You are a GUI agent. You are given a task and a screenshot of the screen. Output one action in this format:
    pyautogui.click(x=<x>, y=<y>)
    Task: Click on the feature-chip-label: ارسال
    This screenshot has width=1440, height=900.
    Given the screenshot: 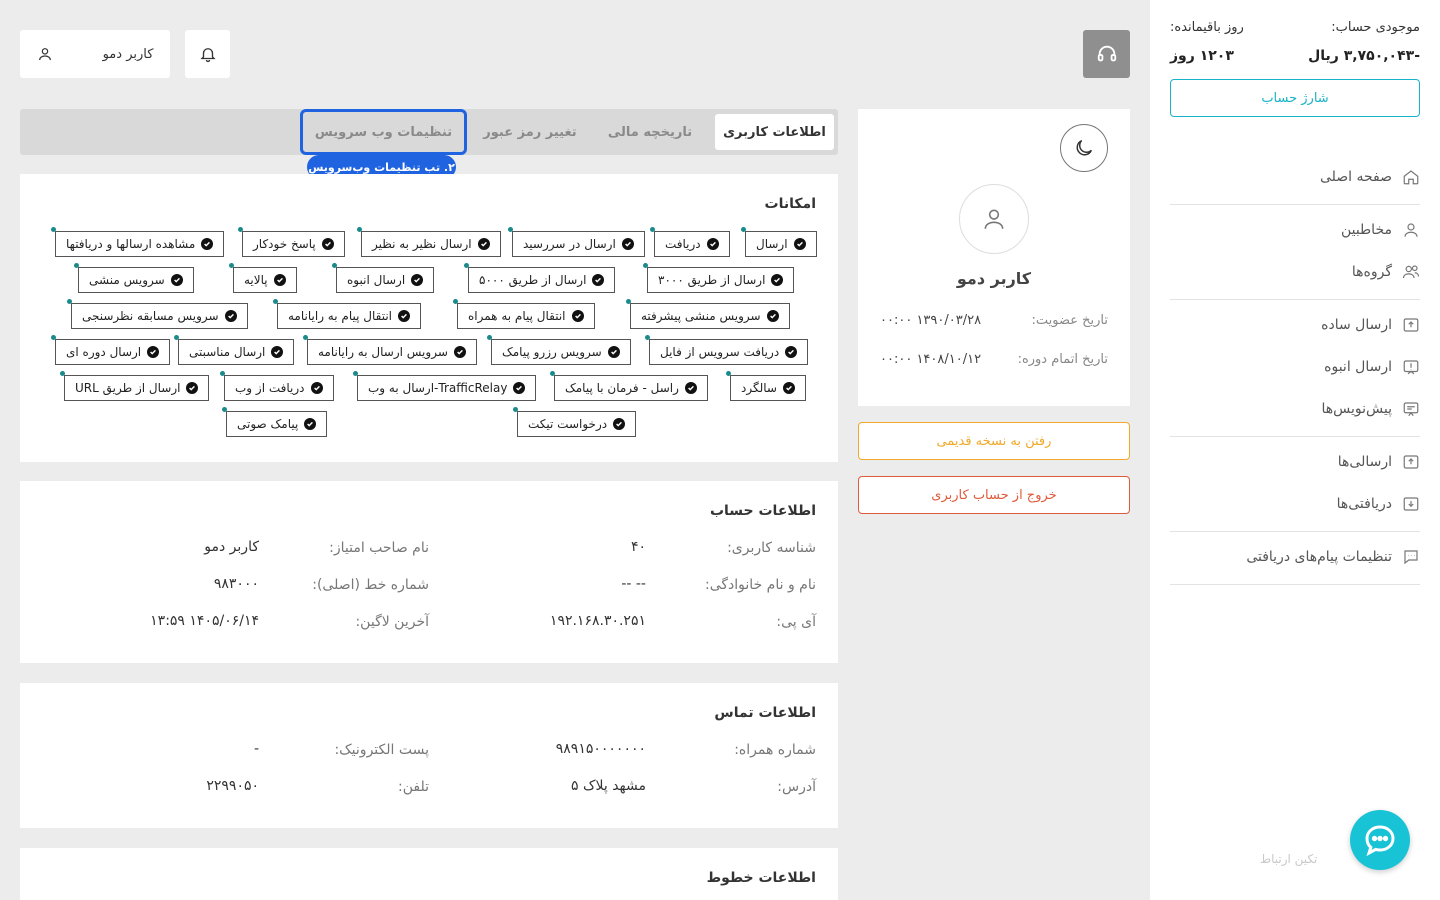 What is the action you would take?
    pyautogui.click(x=772, y=244)
    